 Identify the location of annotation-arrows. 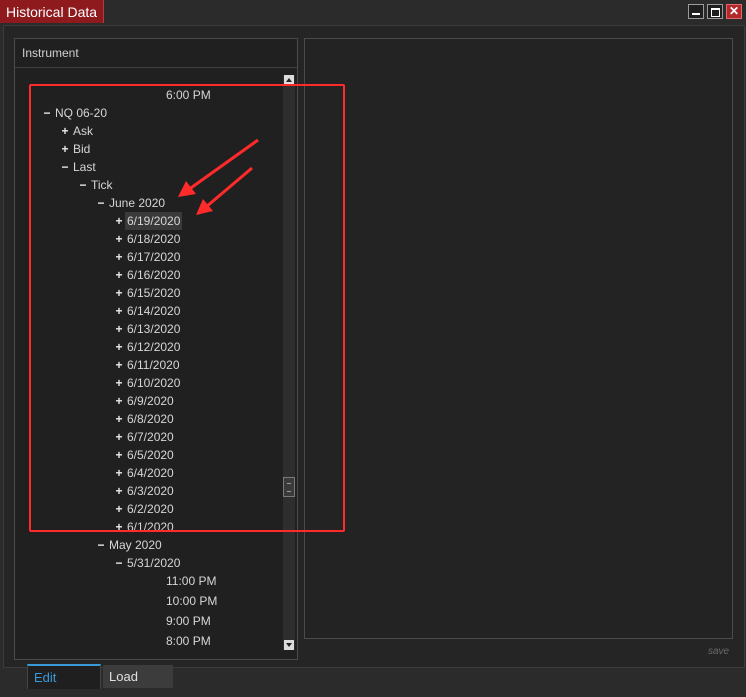
(218, 176).